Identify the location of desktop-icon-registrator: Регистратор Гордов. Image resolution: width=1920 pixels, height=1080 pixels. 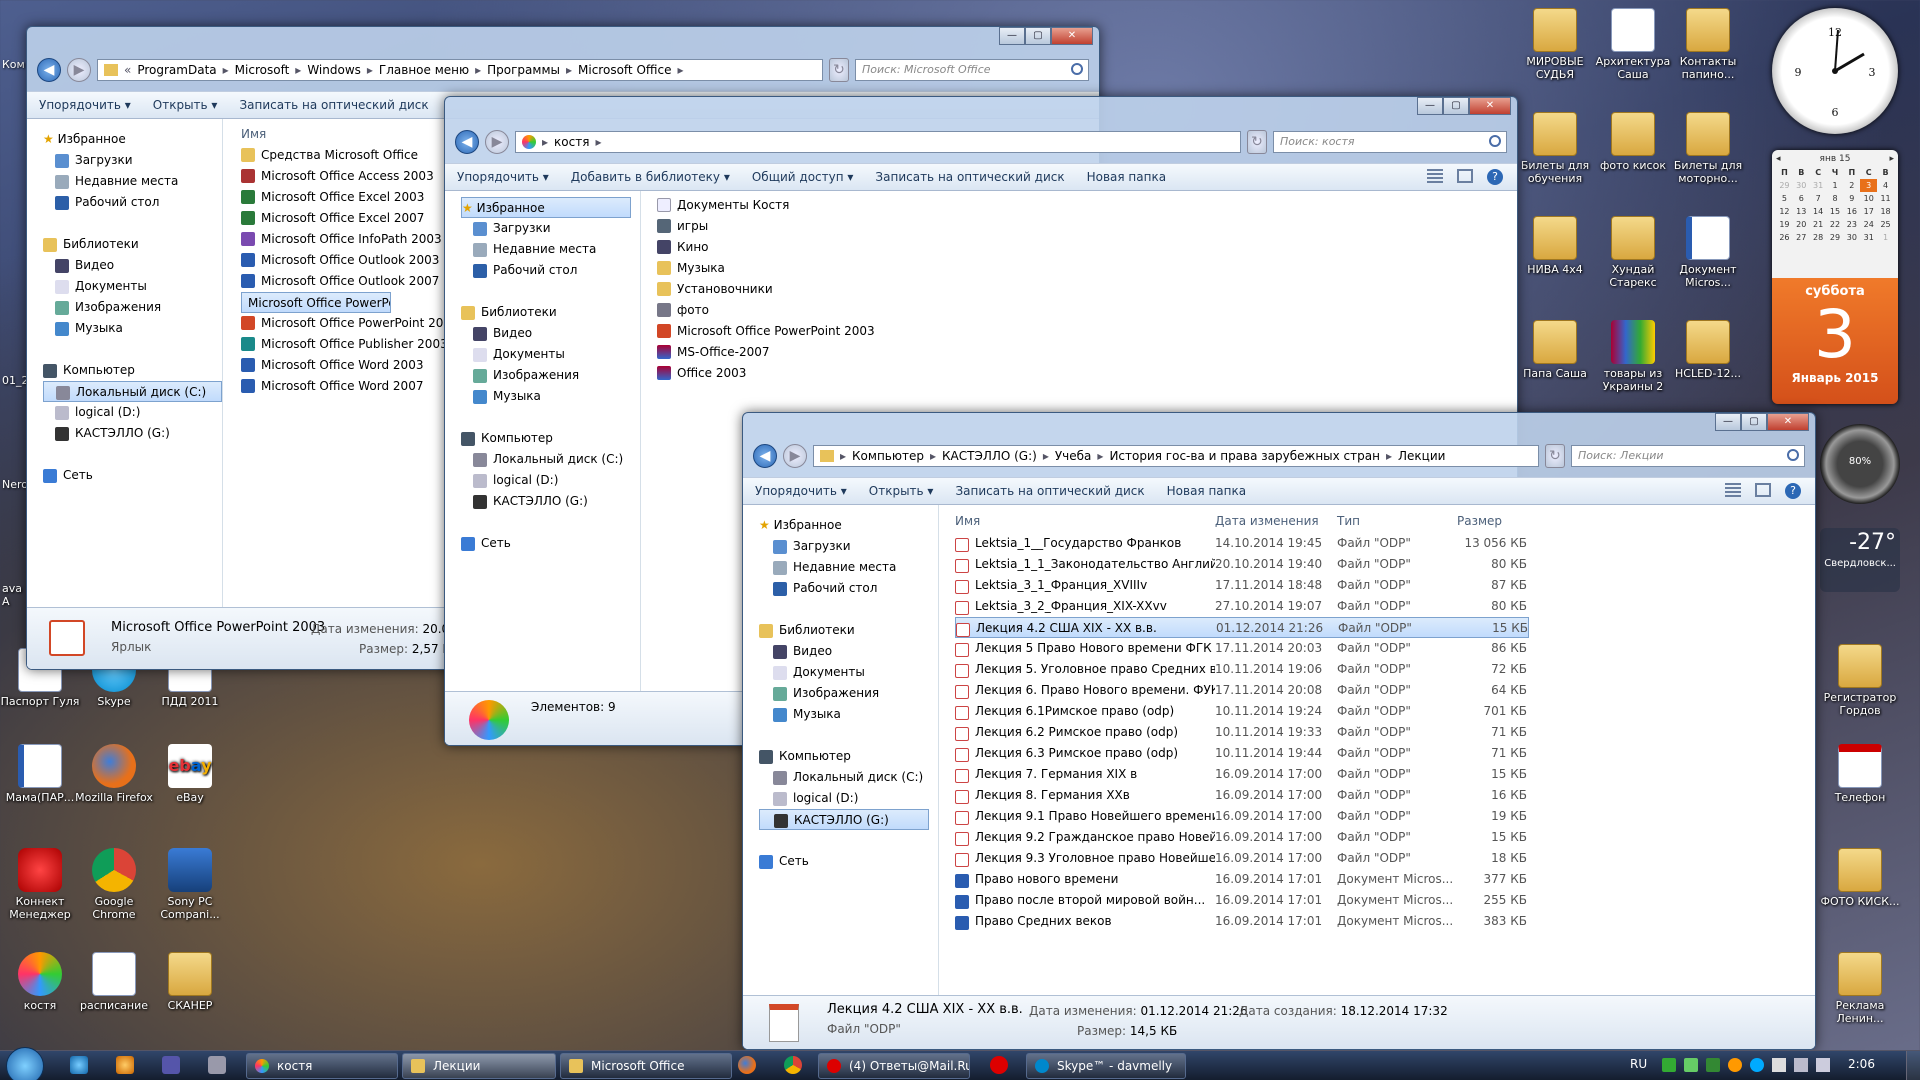
(1860, 680).